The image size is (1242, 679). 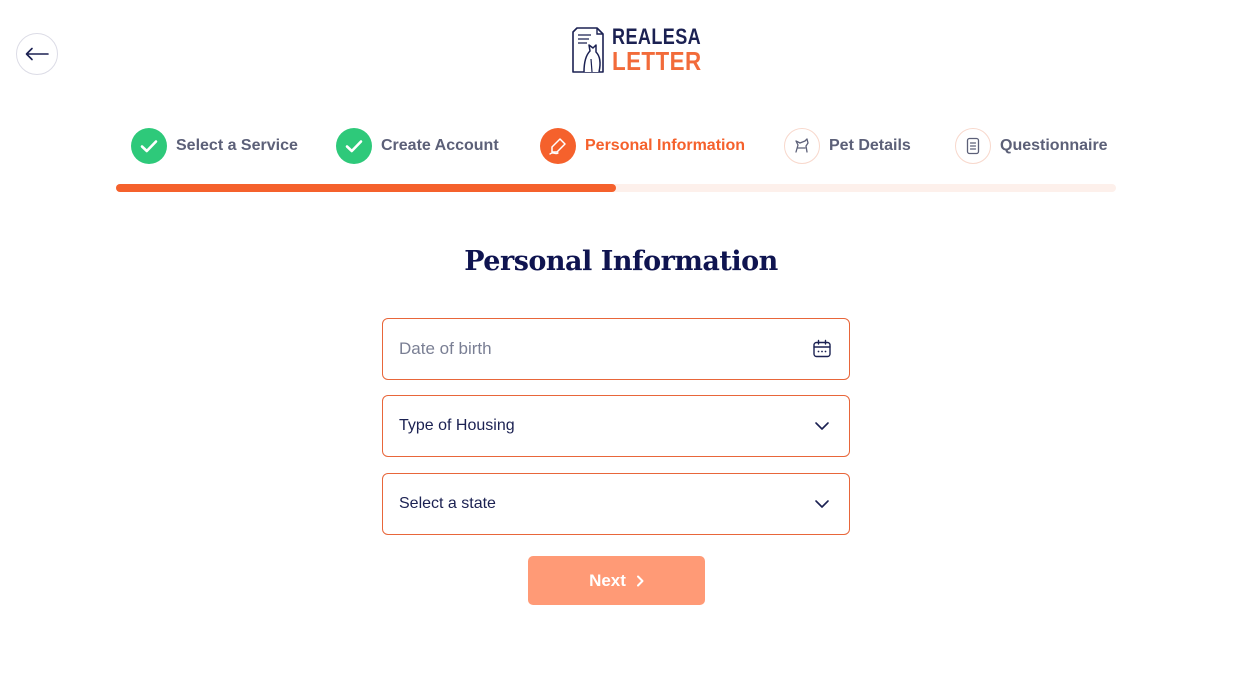 What do you see at coordinates (1054, 145) in the screenshot?
I see `step-label: Questionnaire` at bounding box center [1054, 145].